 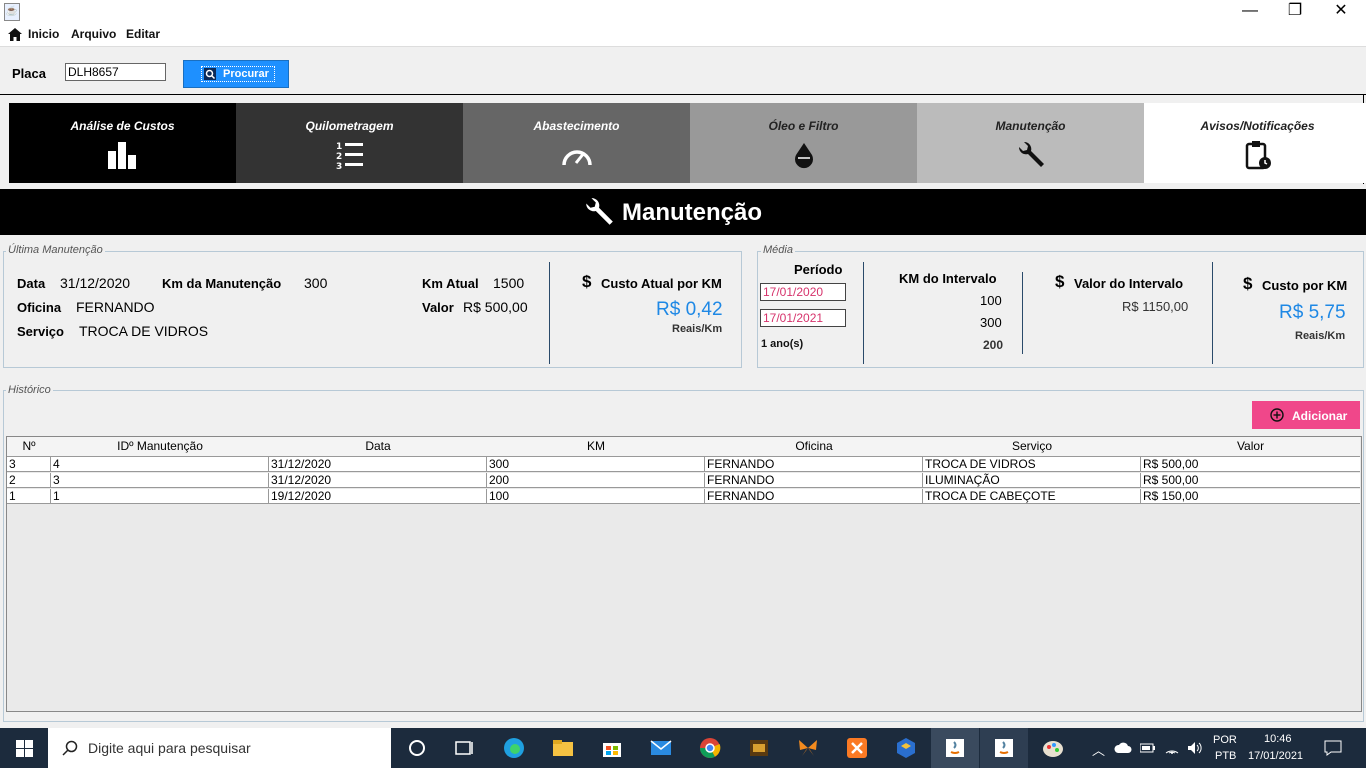 I want to click on oficina-label: Oficina, so click(x=39, y=307).